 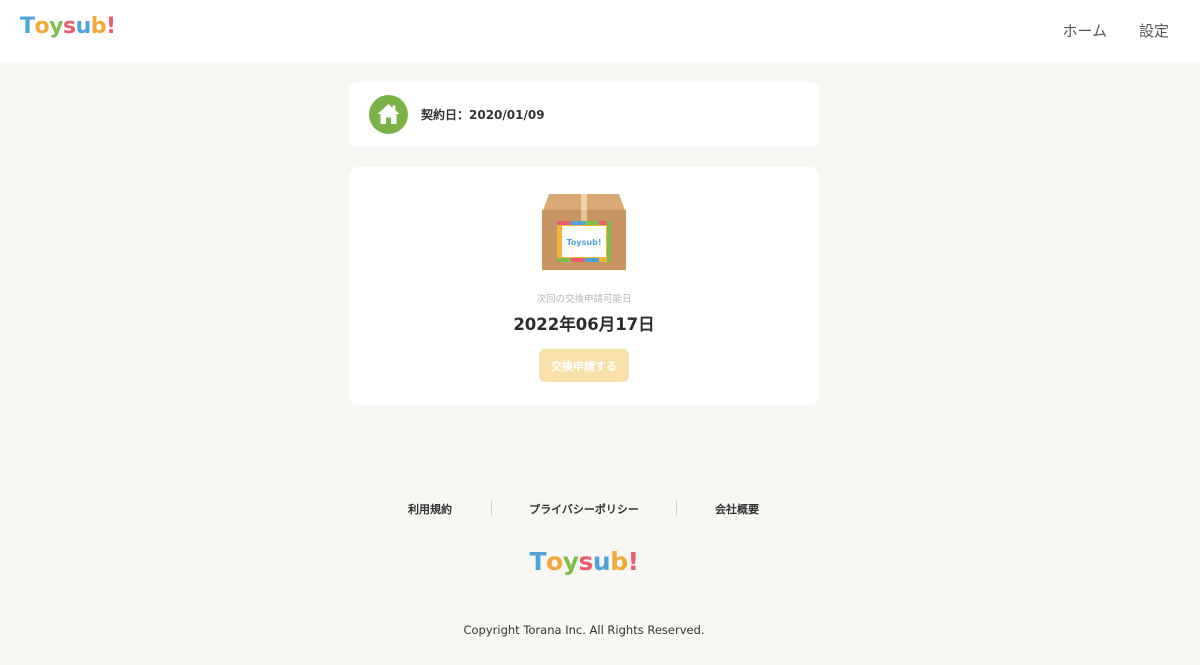 What do you see at coordinates (584, 232) in the screenshot?
I see `cardboard-box-icon: Toysub!` at bounding box center [584, 232].